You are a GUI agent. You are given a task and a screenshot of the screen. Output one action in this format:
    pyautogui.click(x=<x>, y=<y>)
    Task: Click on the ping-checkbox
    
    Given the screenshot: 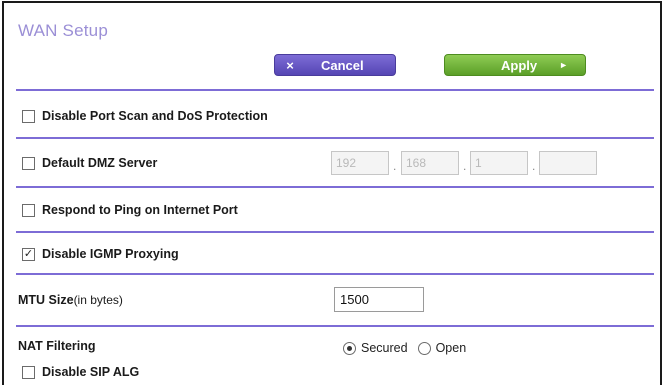 What is the action you would take?
    pyautogui.click(x=28, y=210)
    